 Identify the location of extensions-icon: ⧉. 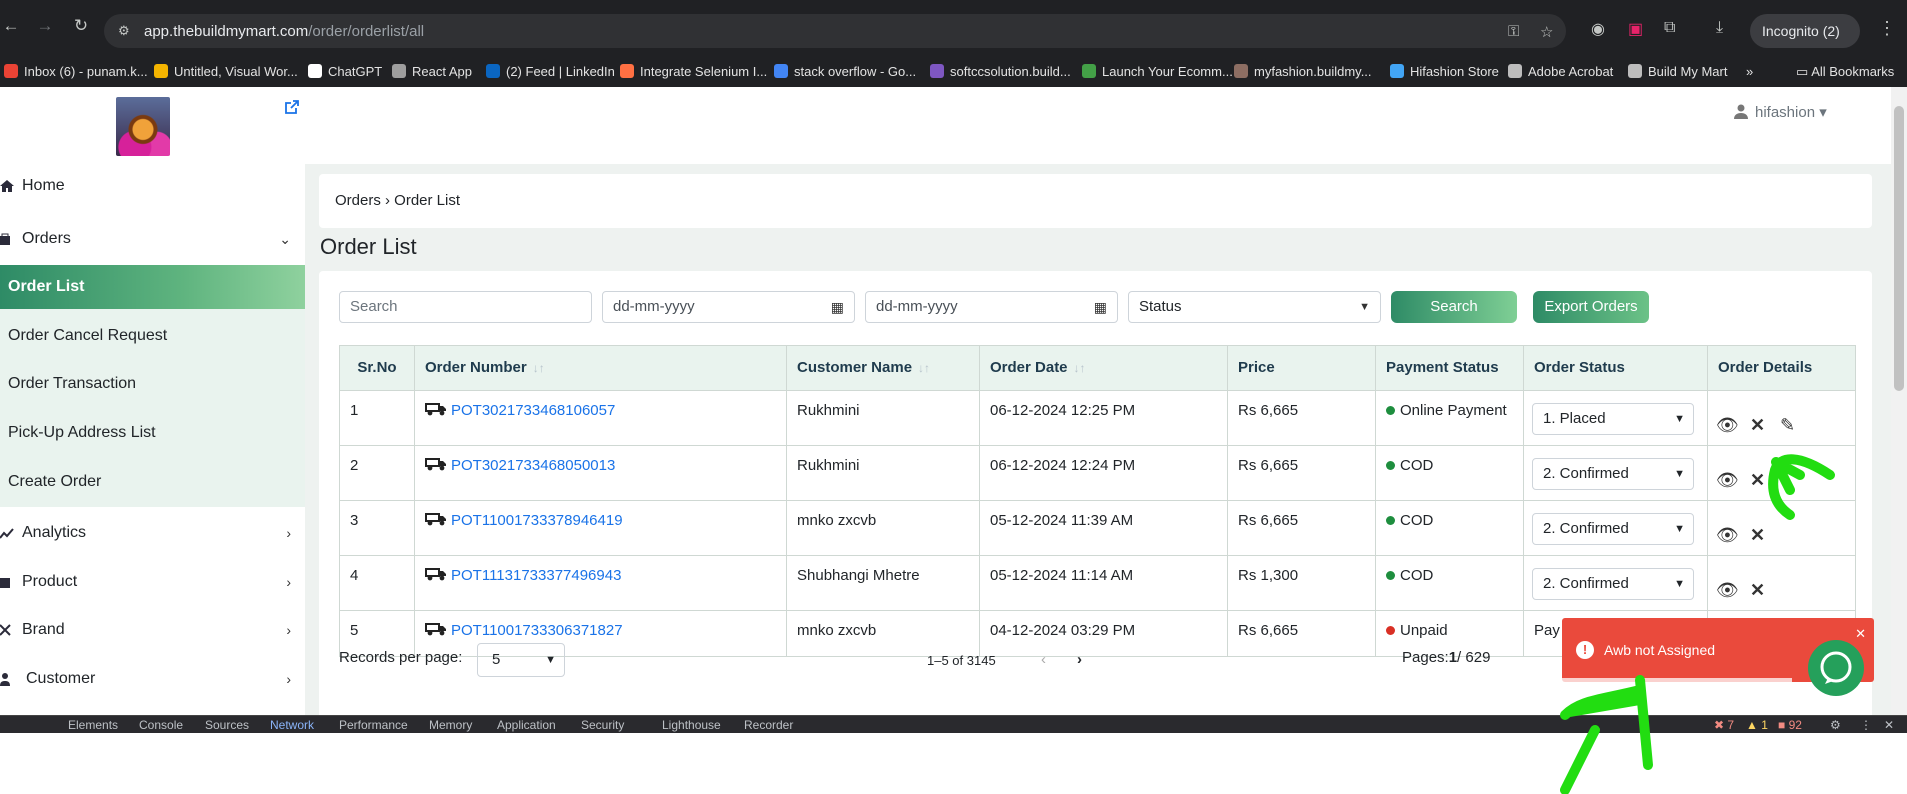
(1669, 28).